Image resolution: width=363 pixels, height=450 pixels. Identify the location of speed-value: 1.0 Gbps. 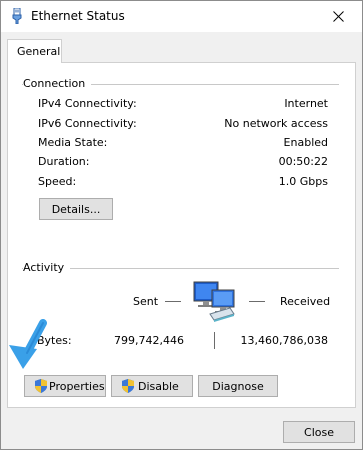
(303, 181).